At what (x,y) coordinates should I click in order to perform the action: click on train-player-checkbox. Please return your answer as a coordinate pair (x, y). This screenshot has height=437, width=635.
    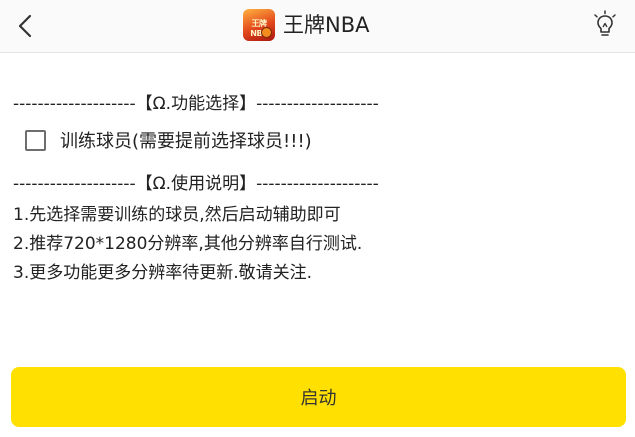
    Looking at the image, I should click on (35, 140).